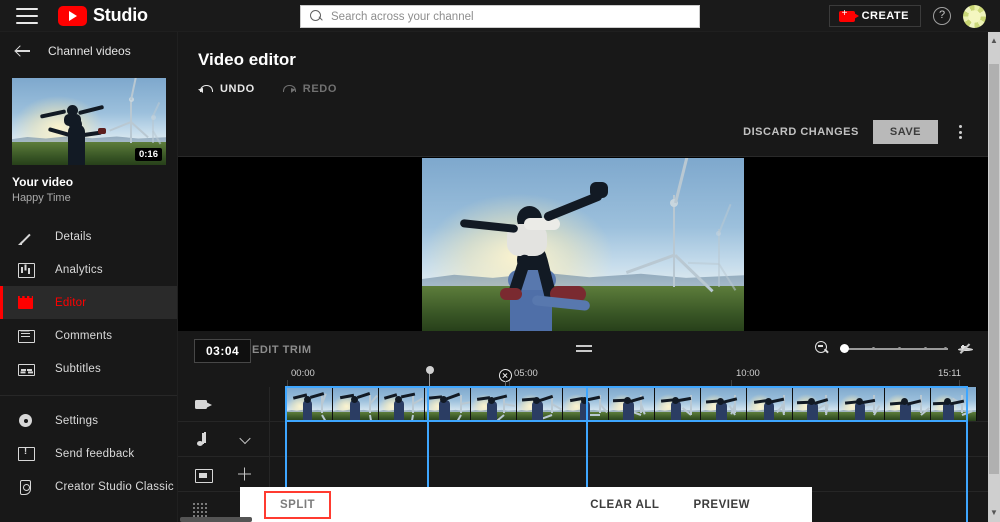 The height and width of the screenshot is (522, 1000). I want to click on audio-expand-button, so click(245, 439).